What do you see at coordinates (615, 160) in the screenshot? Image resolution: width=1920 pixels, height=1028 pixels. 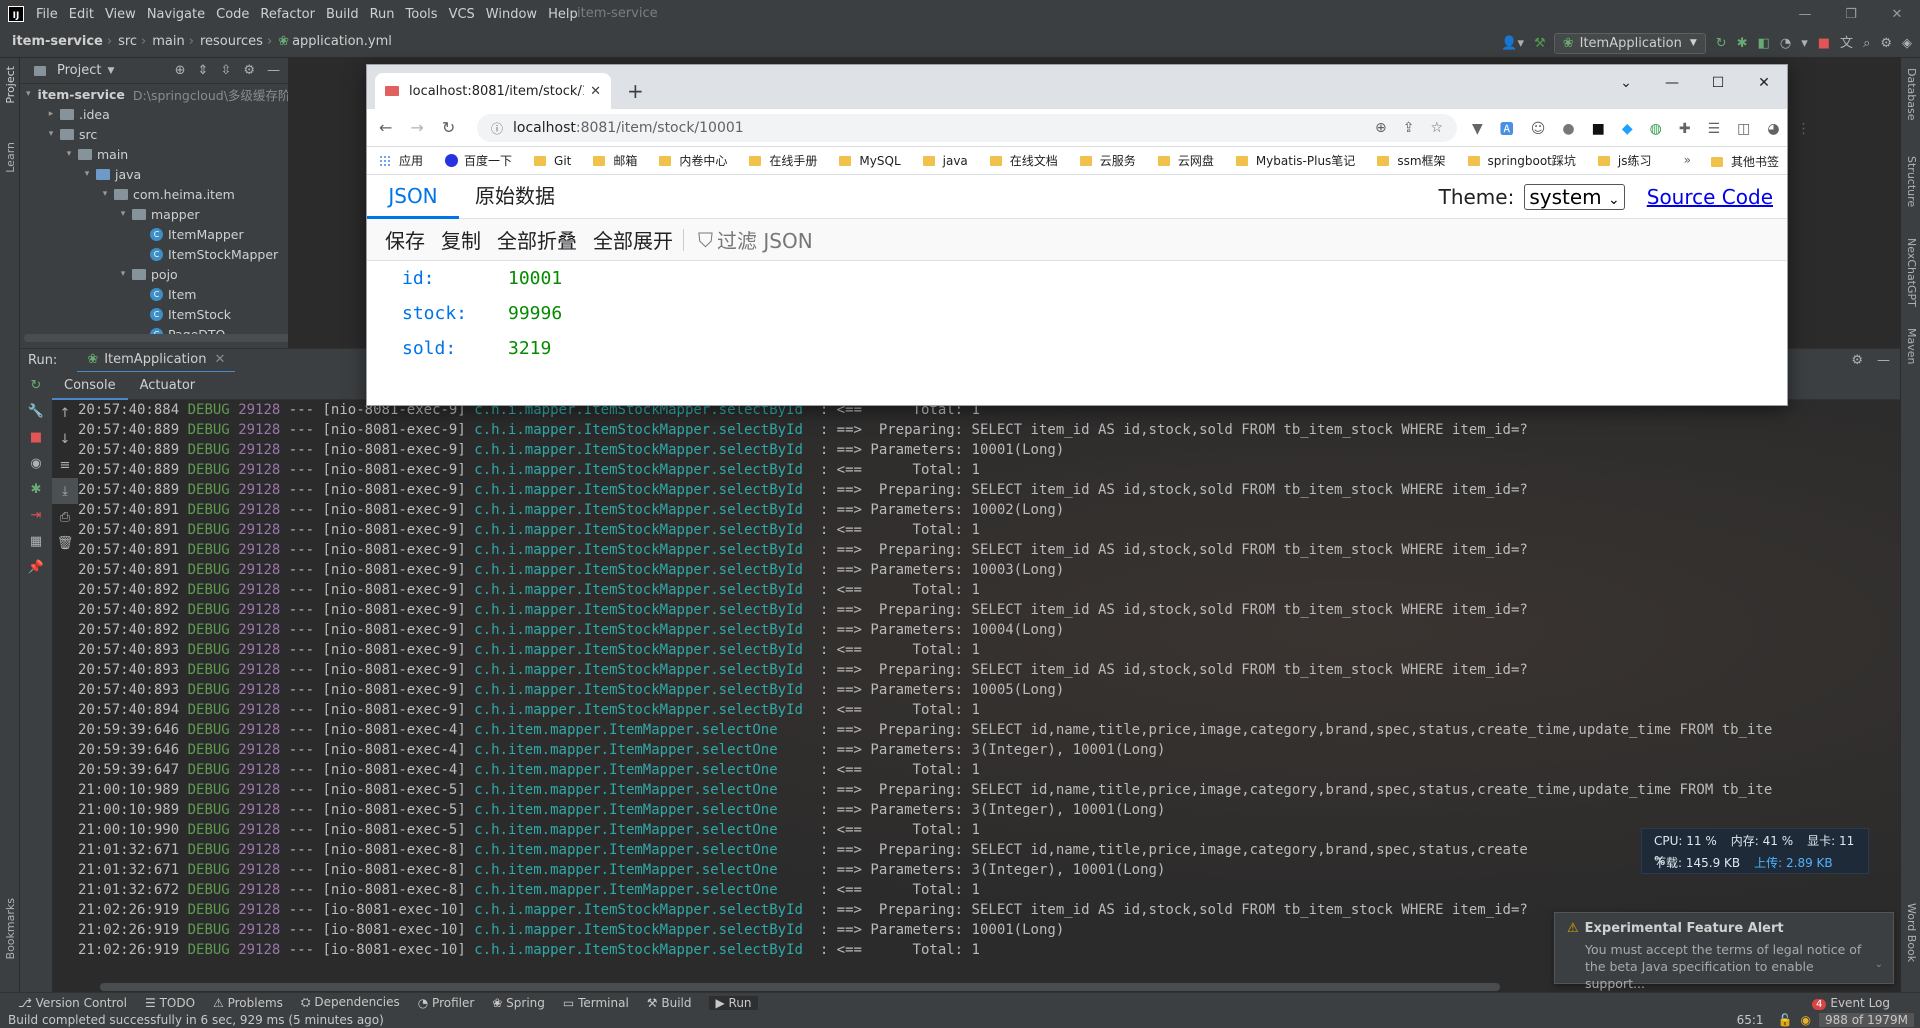 I see `bookmark-item: 邮箱` at bounding box center [615, 160].